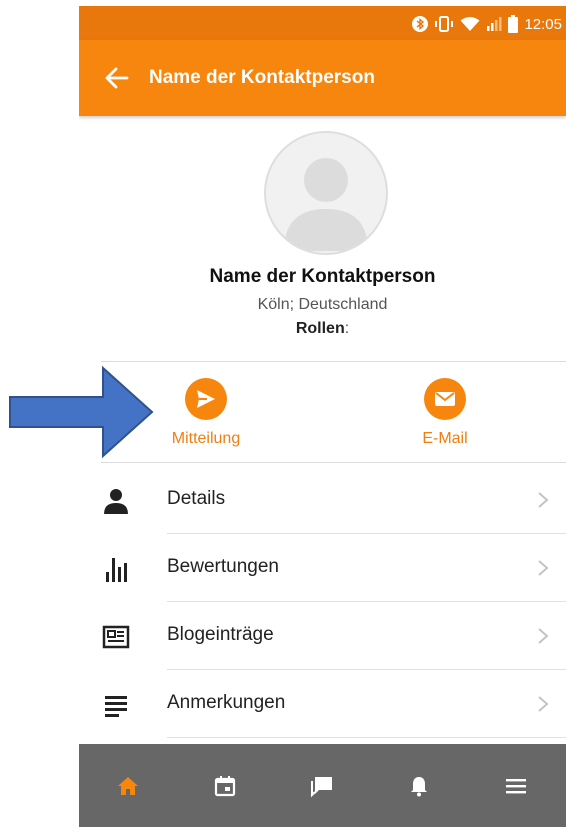  What do you see at coordinates (445, 438) in the screenshot?
I see `email-label: E-Mail` at bounding box center [445, 438].